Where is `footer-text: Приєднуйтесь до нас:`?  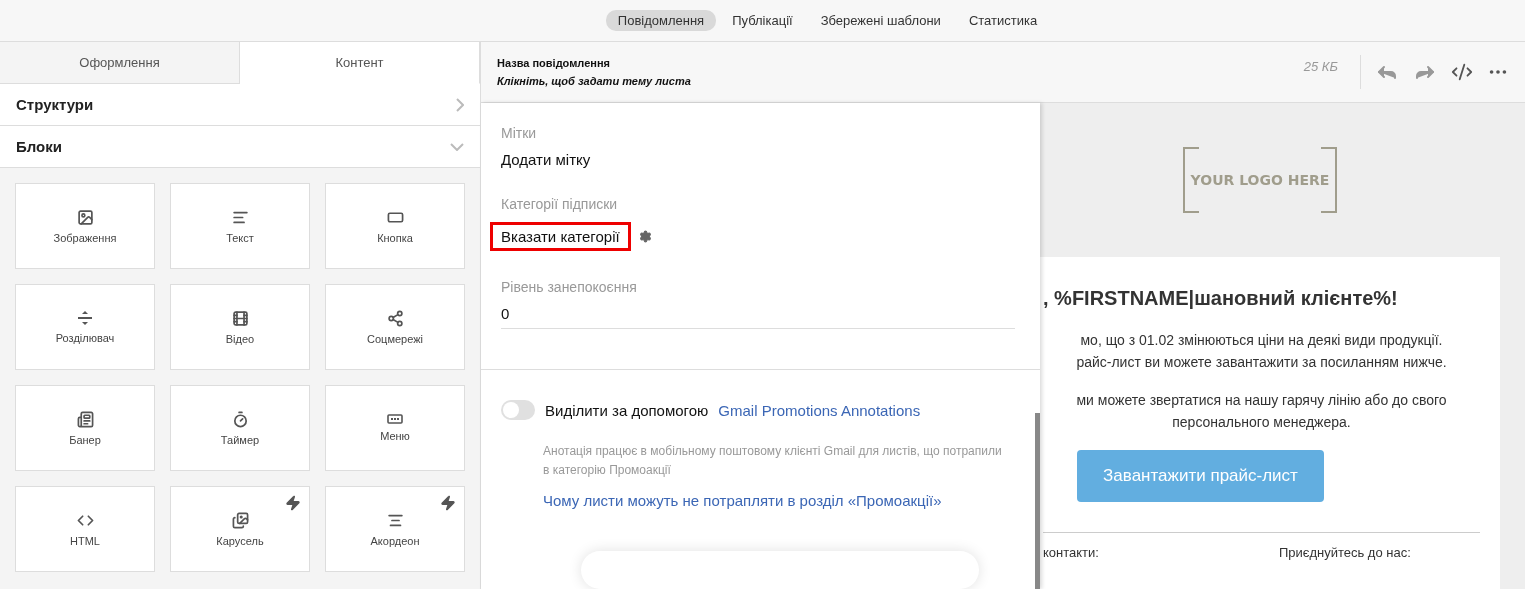 footer-text: Приєднуйтесь до нас: is located at coordinates (1344, 552).